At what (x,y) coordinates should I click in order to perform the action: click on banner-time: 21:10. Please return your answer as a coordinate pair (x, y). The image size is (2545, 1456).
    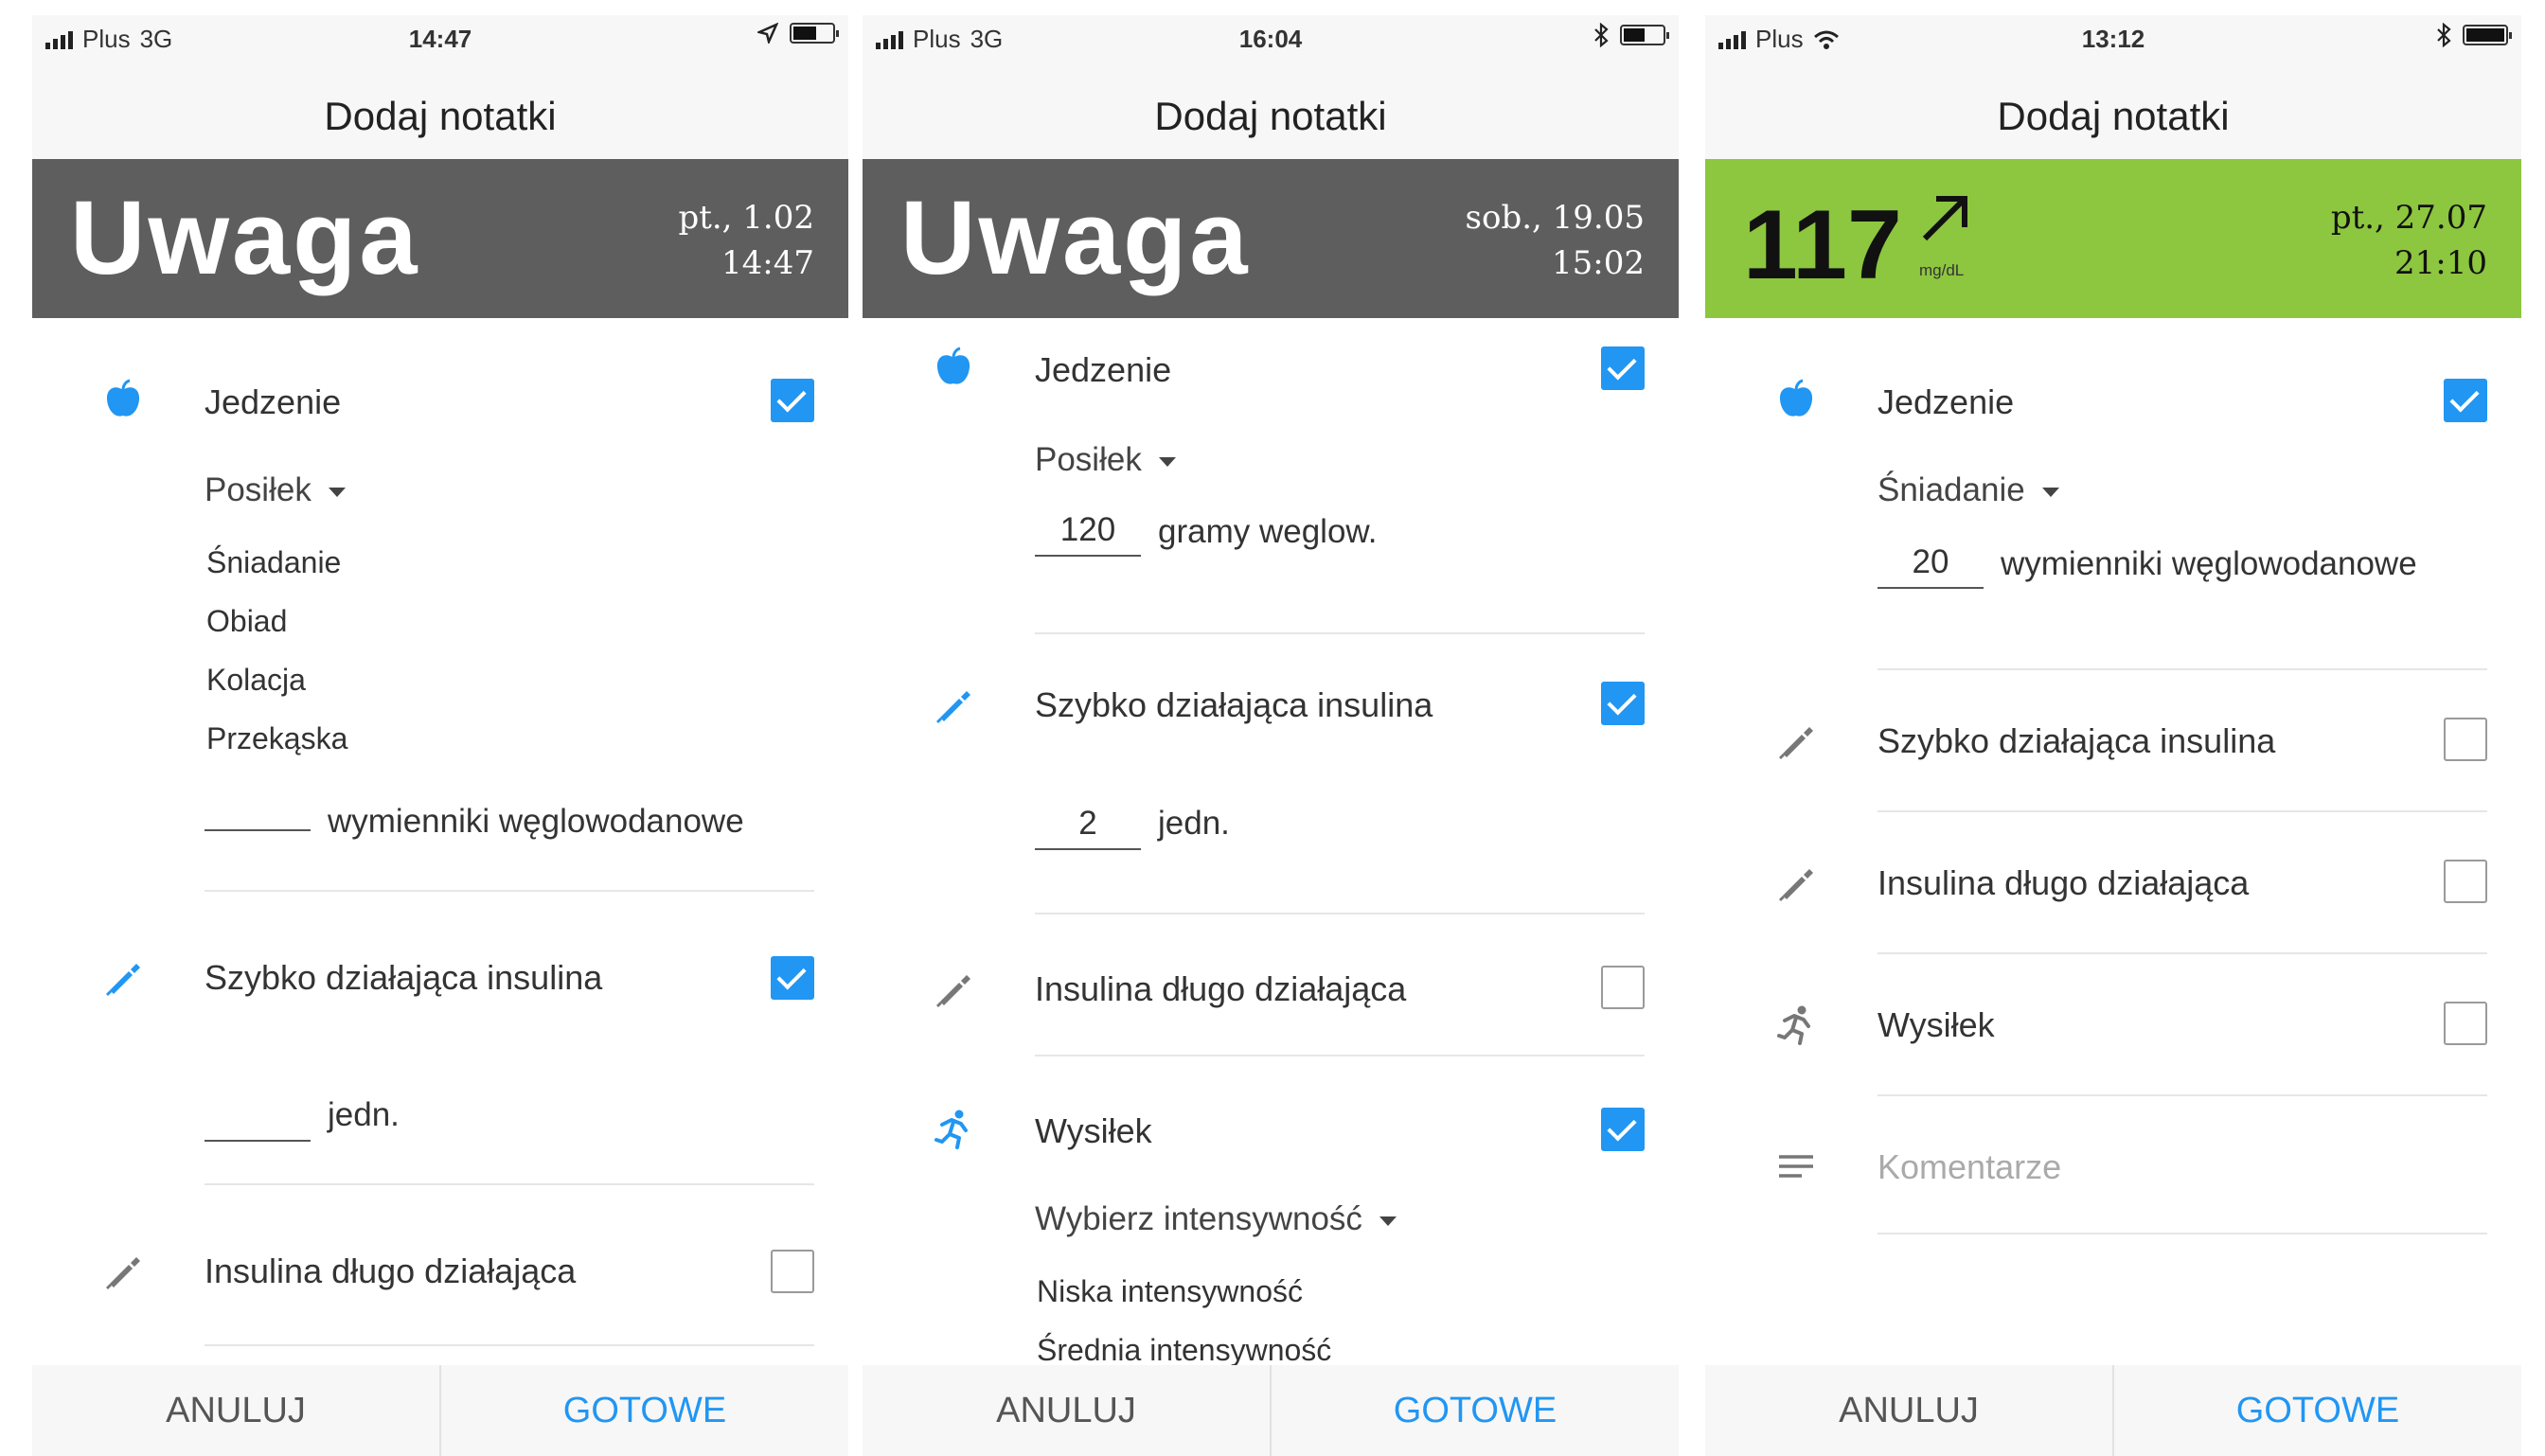
    Looking at the image, I should click on (2440, 263).